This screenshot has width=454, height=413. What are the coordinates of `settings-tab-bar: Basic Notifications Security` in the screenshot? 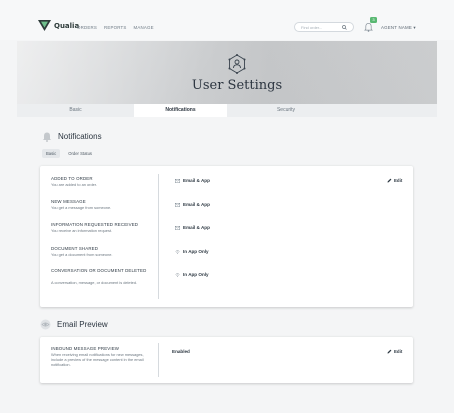 It's located at (227, 110).